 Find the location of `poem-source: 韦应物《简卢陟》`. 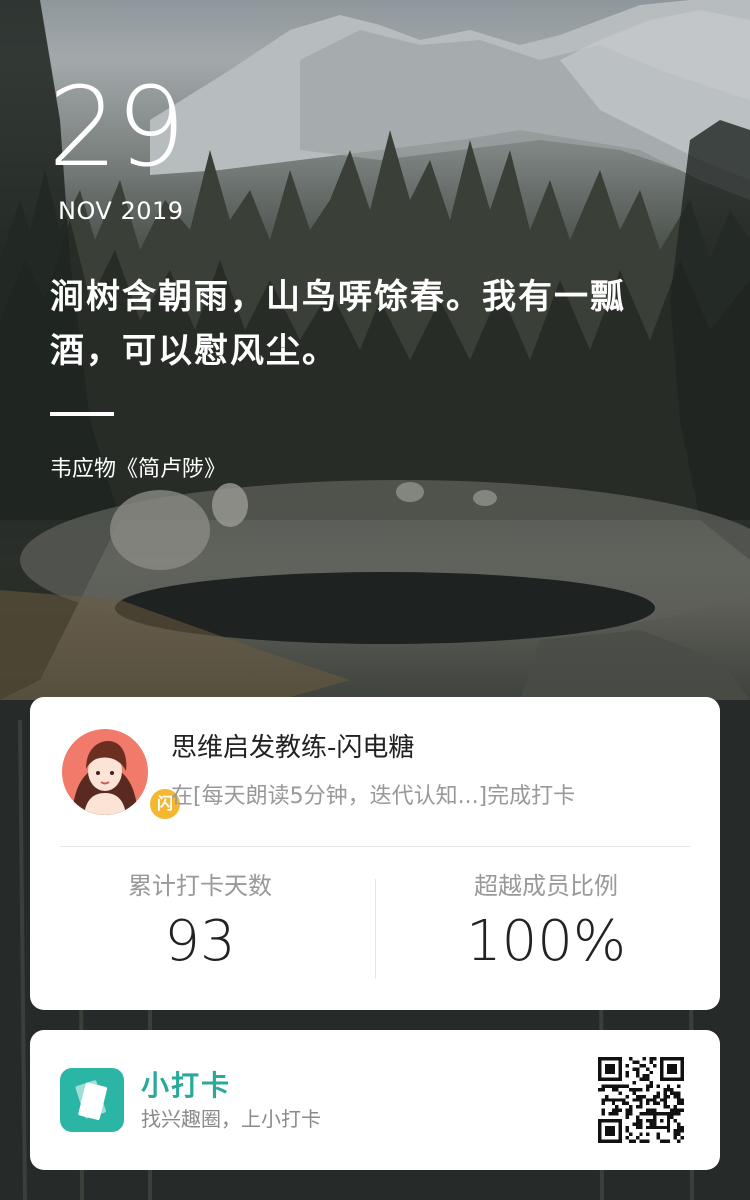

poem-source: 韦应物《简卢陟》 is located at coordinates (138, 469).